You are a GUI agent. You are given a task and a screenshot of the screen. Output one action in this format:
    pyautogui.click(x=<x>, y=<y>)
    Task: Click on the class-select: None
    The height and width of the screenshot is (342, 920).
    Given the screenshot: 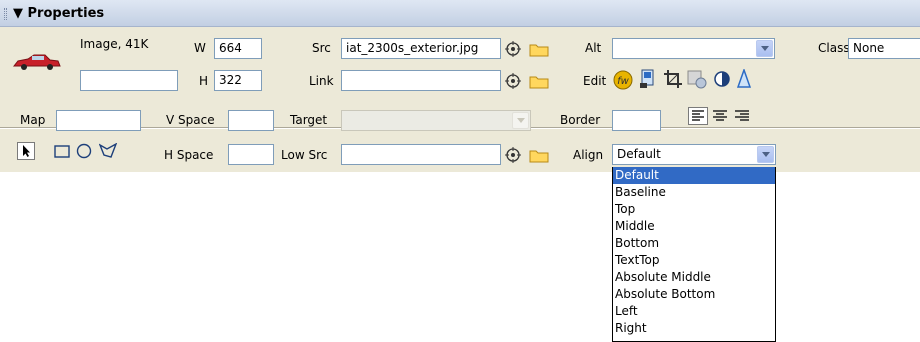 What is the action you would take?
    pyautogui.click(x=884, y=48)
    